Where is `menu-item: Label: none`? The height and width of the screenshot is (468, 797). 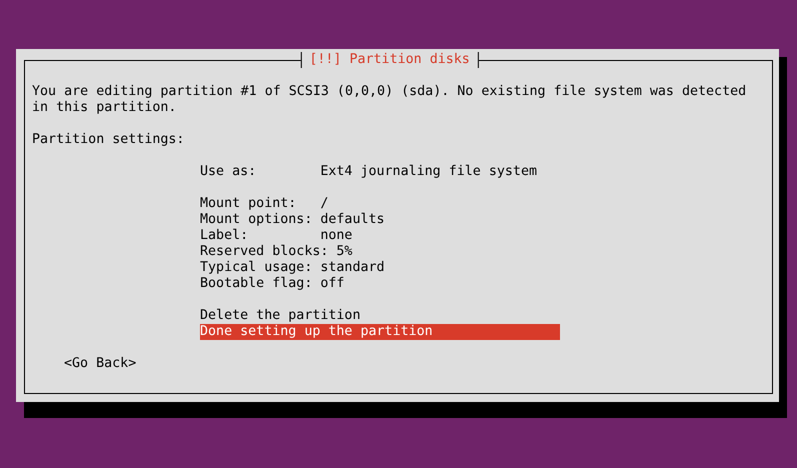
menu-item: Label: none is located at coordinates (380, 236).